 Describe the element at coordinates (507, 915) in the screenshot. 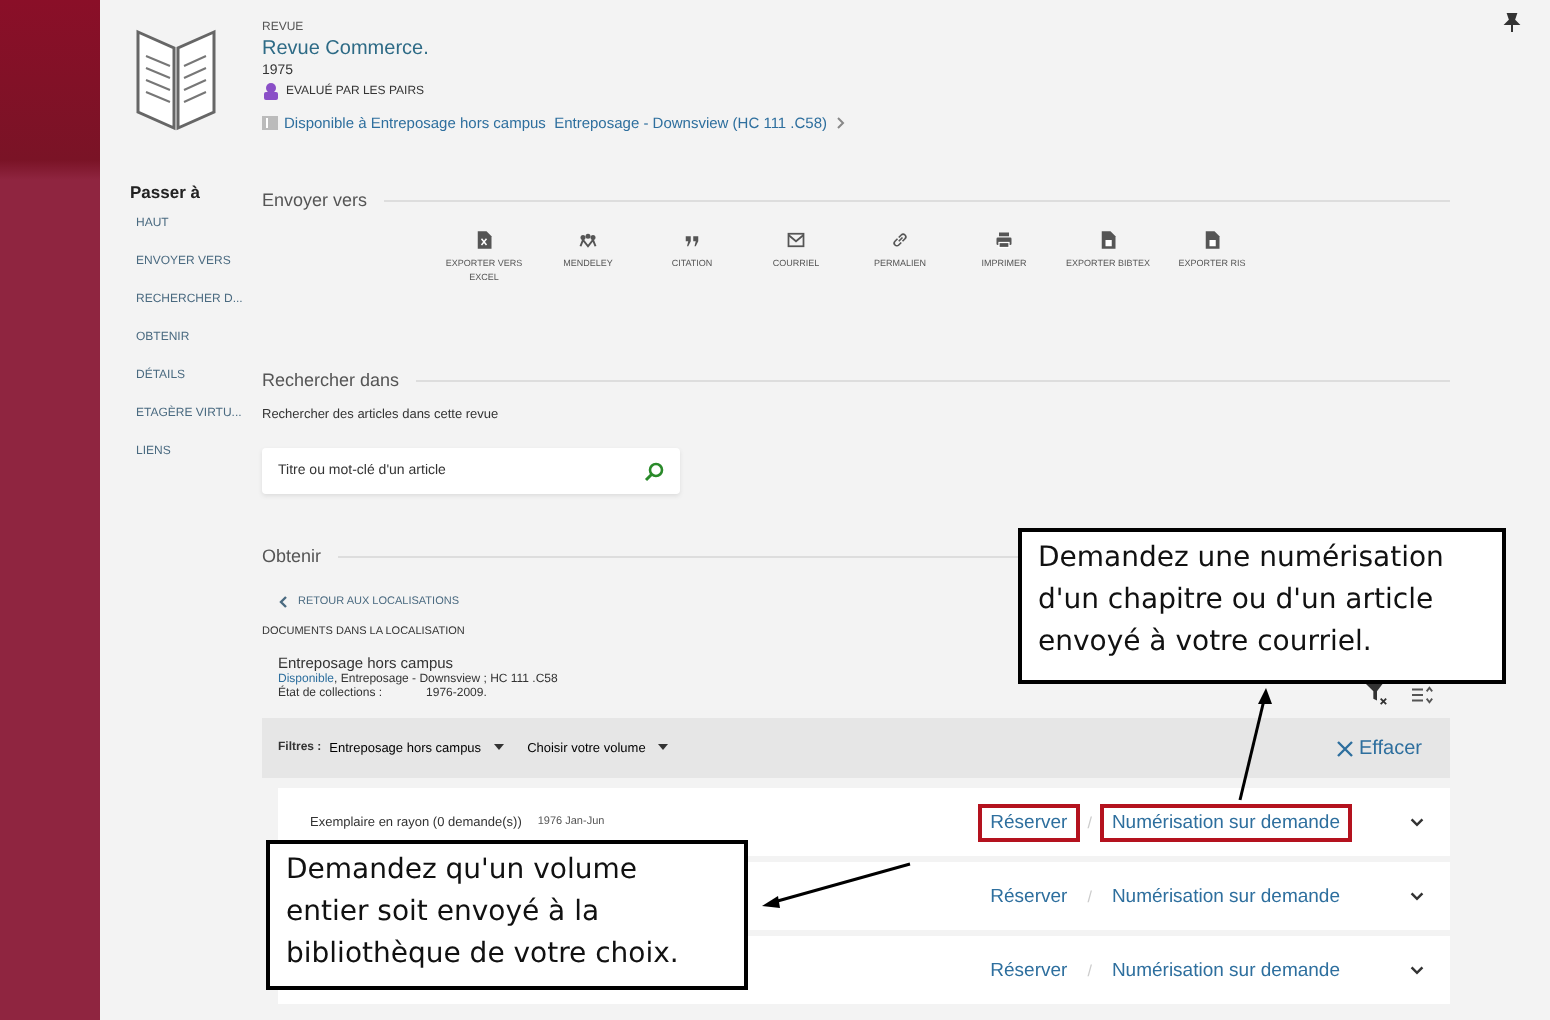

I see `annotation-callout: Demandez qu'un volume entier soit envoyé à la bibliothèque de votre choix.` at that location.